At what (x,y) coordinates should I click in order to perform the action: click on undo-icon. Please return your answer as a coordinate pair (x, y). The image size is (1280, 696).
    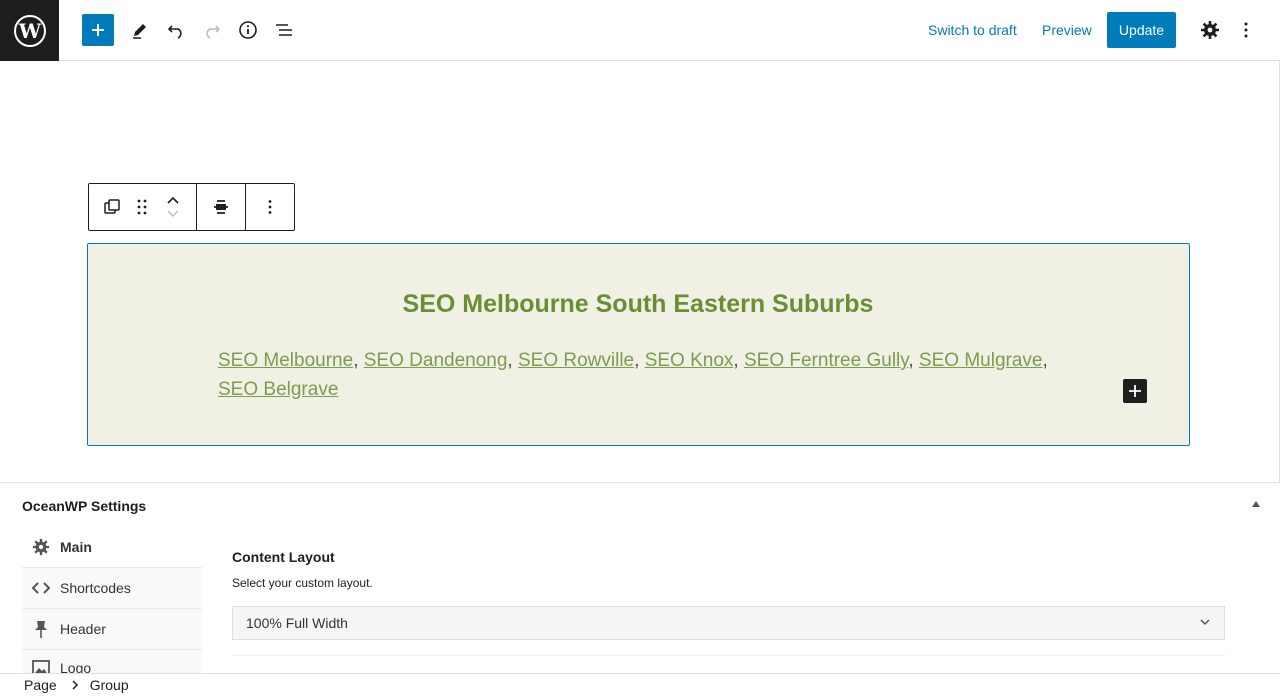
    Looking at the image, I should click on (174, 32).